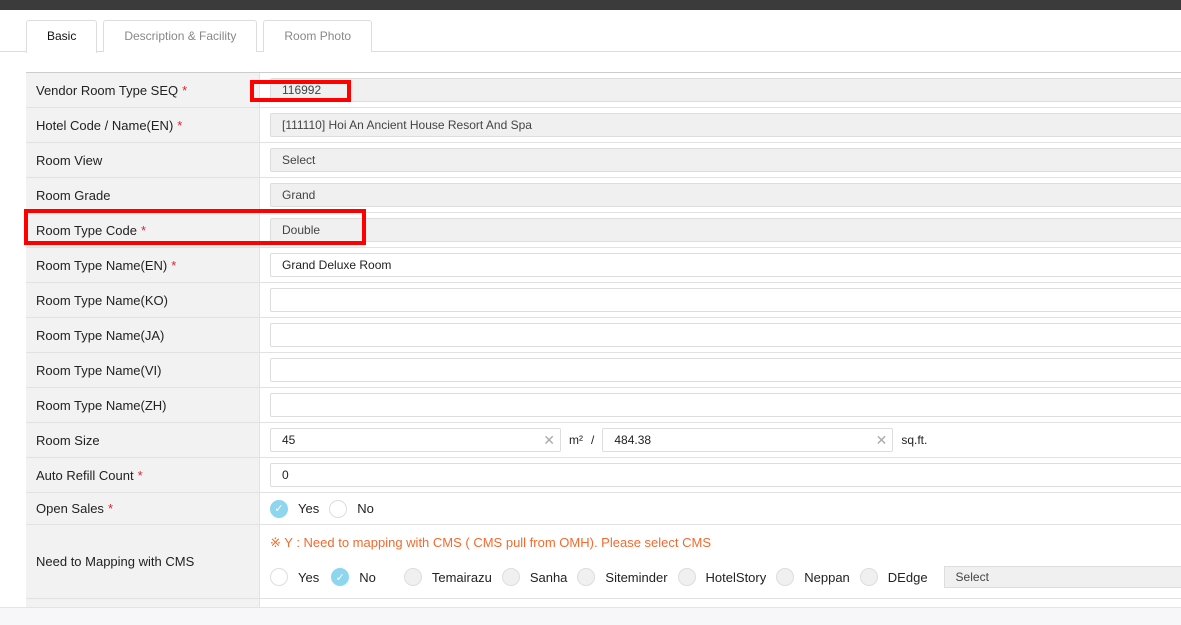  I want to click on label: Room Type Name(EN) *, so click(143, 265).